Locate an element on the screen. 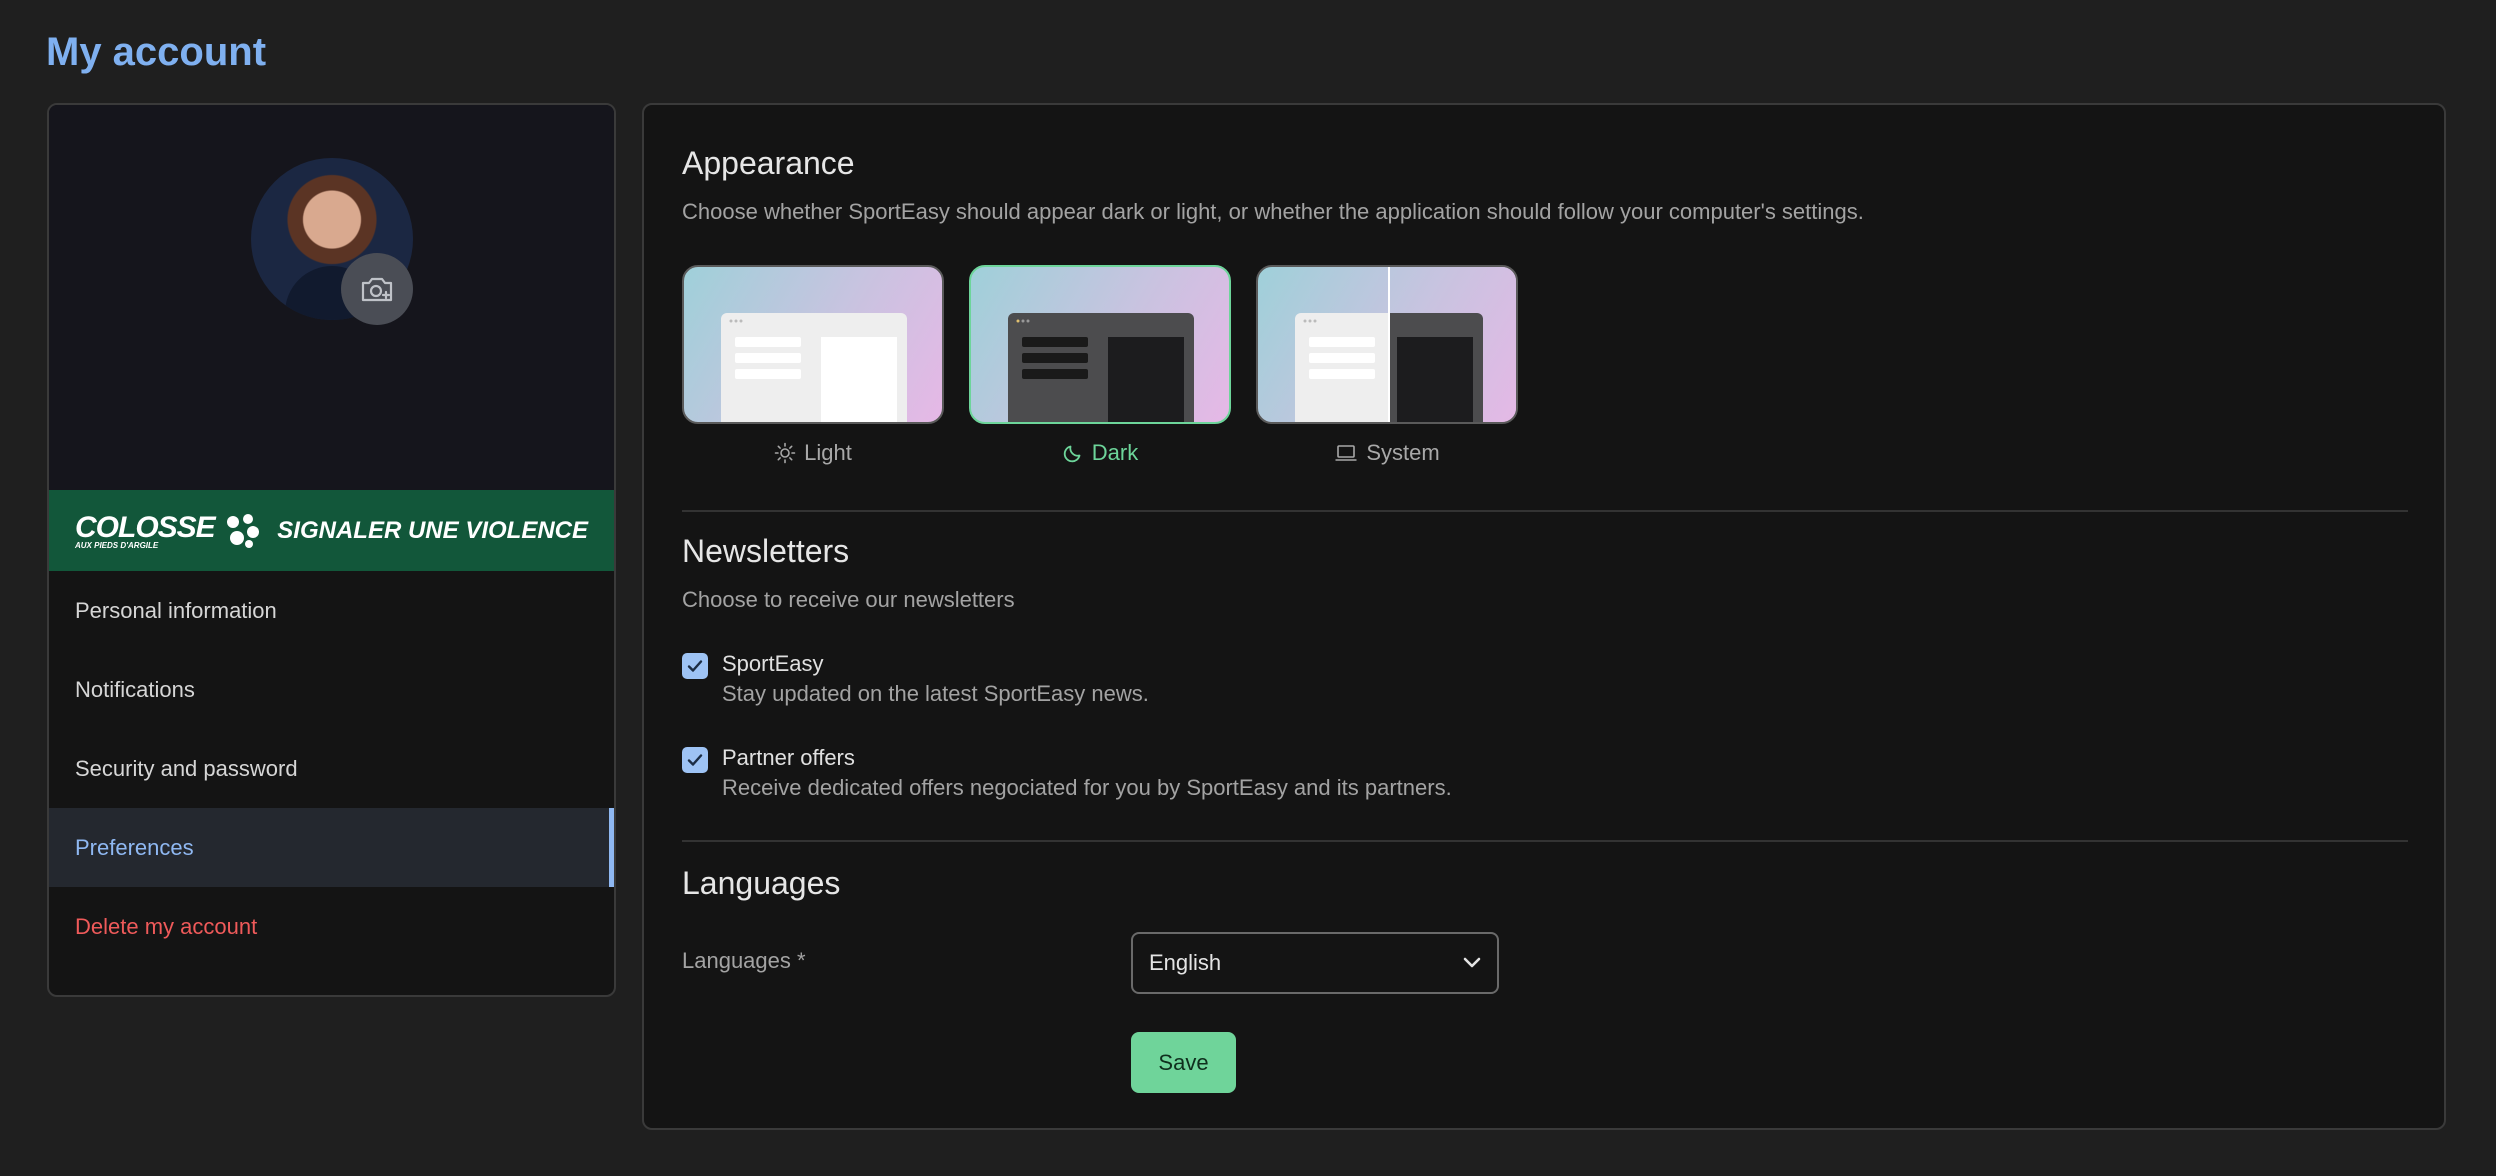 The height and width of the screenshot is (1176, 2496). theme-option-dark: Dark is located at coordinates (1100, 365).